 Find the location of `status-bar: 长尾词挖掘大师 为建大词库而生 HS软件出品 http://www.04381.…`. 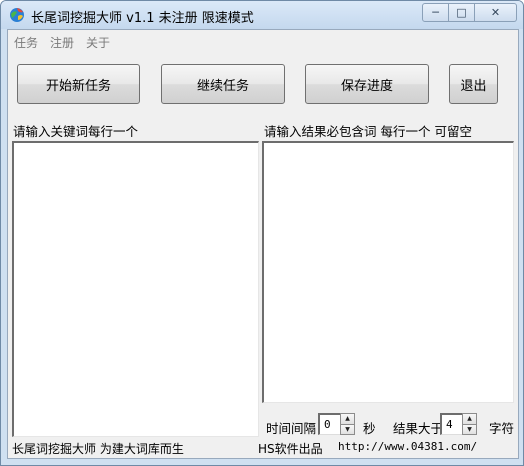

status-bar: 长尾词挖掘大师 为建大词库而生 HS软件出品 http://www.04381.… is located at coordinates (263, 448).